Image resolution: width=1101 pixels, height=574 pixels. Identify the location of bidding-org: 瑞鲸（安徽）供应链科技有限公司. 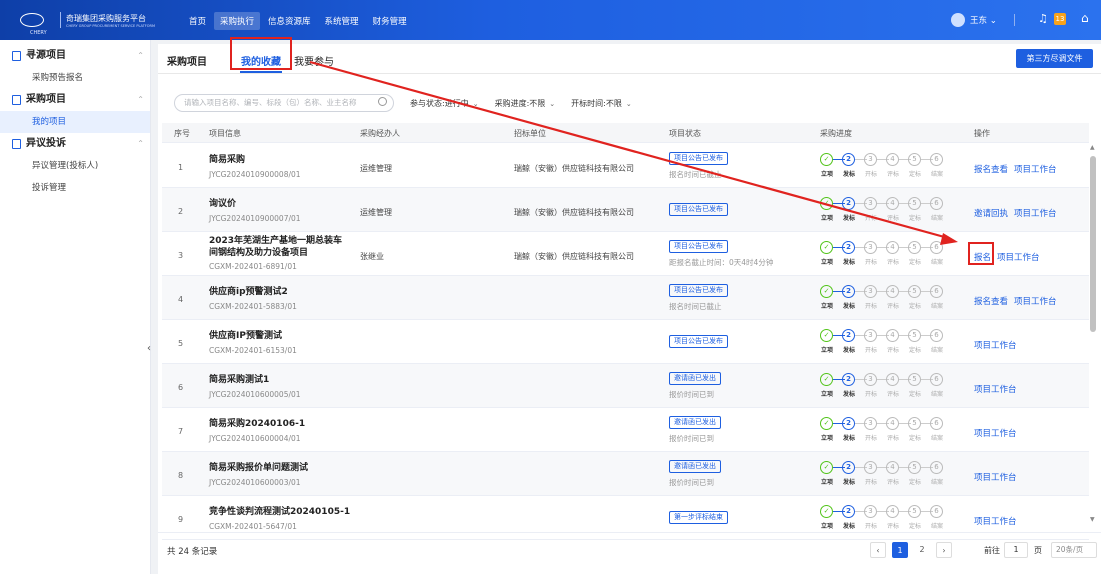
(574, 256).